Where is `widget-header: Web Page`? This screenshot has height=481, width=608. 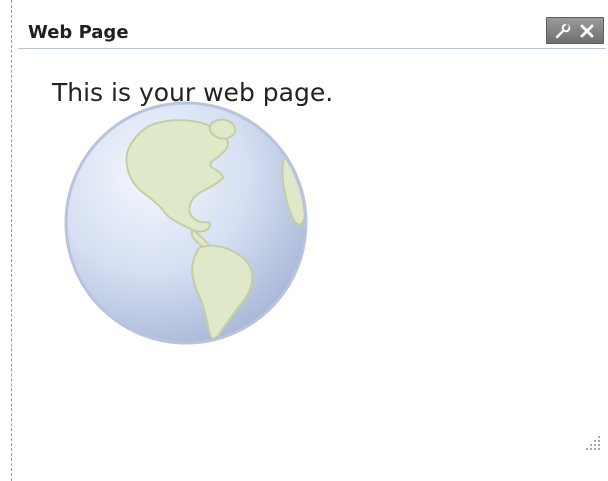 widget-header: Web Page is located at coordinates (312, 32).